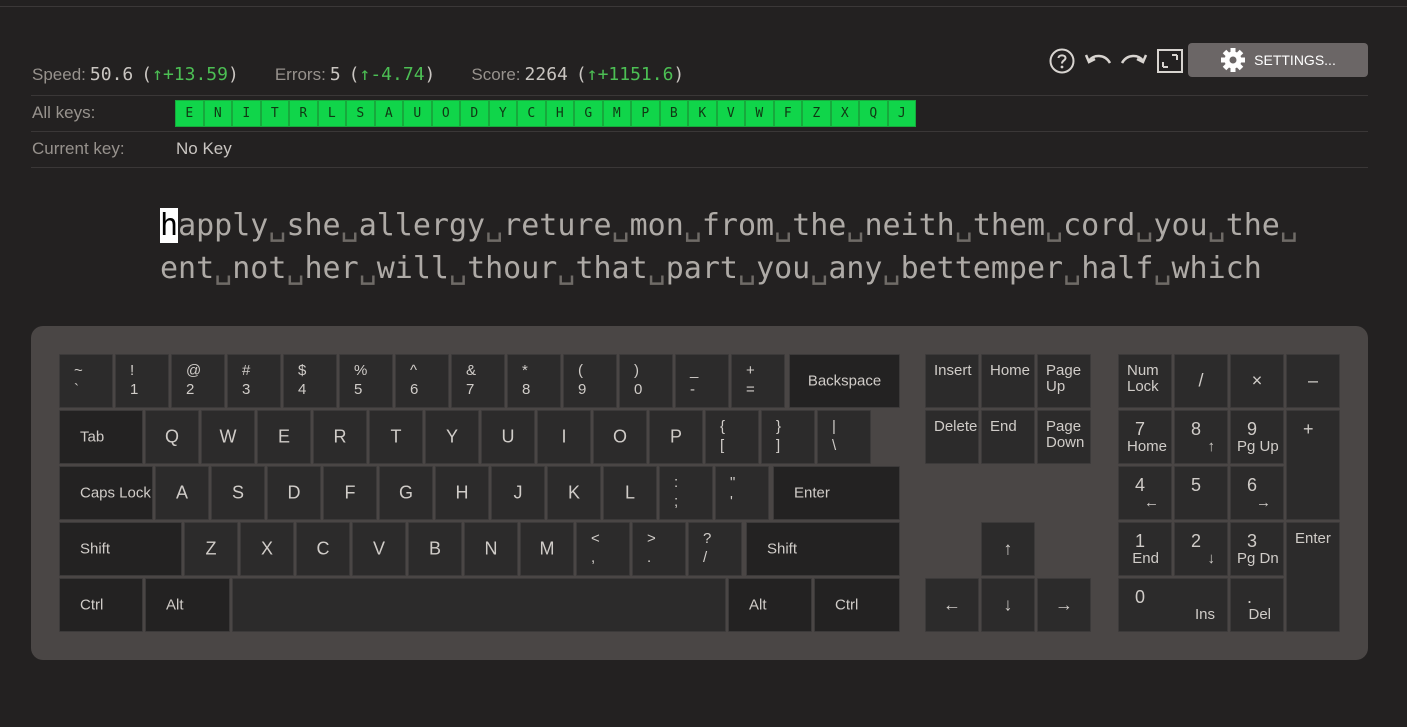 The height and width of the screenshot is (727, 1407). What do you see at coordinates (787, 113) in the screenshot?
I see `key-chip: F` at bounding box center [787, 113].